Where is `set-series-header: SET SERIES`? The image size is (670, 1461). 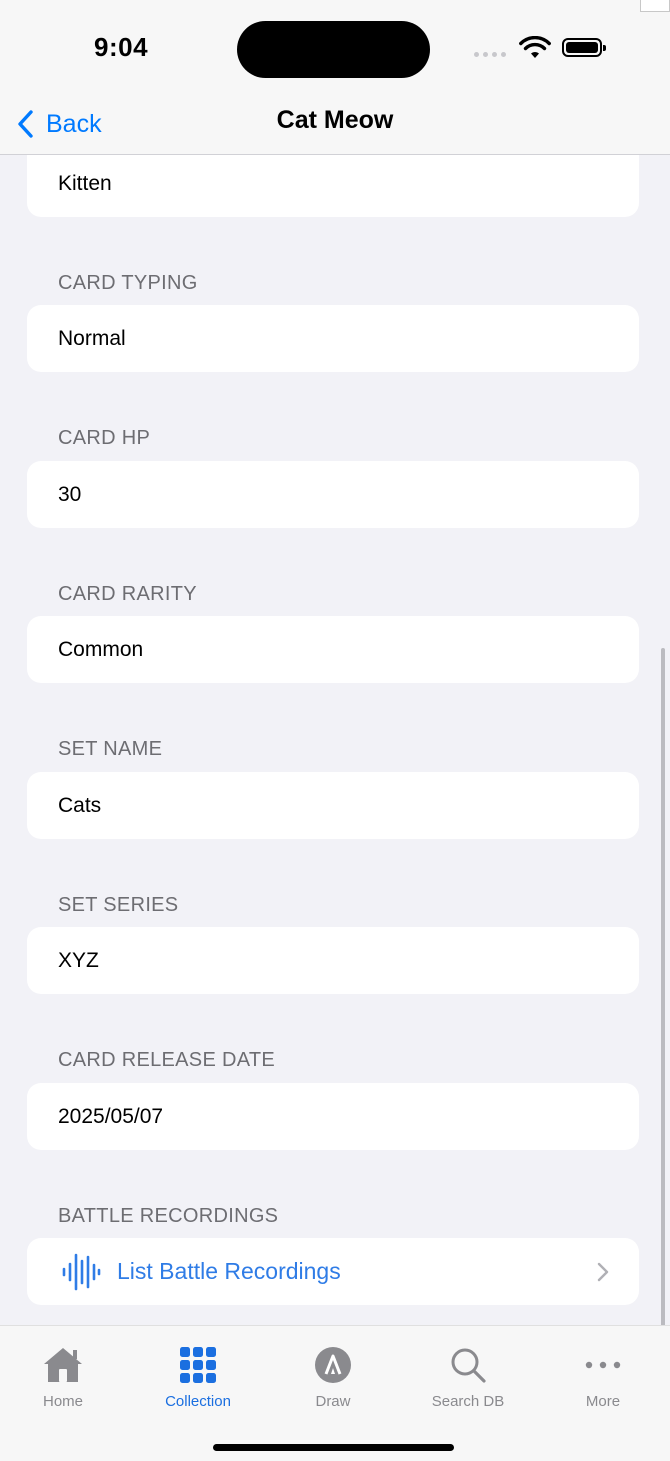
set-series-header: SET SERIES is located at coordinates (118, 905).